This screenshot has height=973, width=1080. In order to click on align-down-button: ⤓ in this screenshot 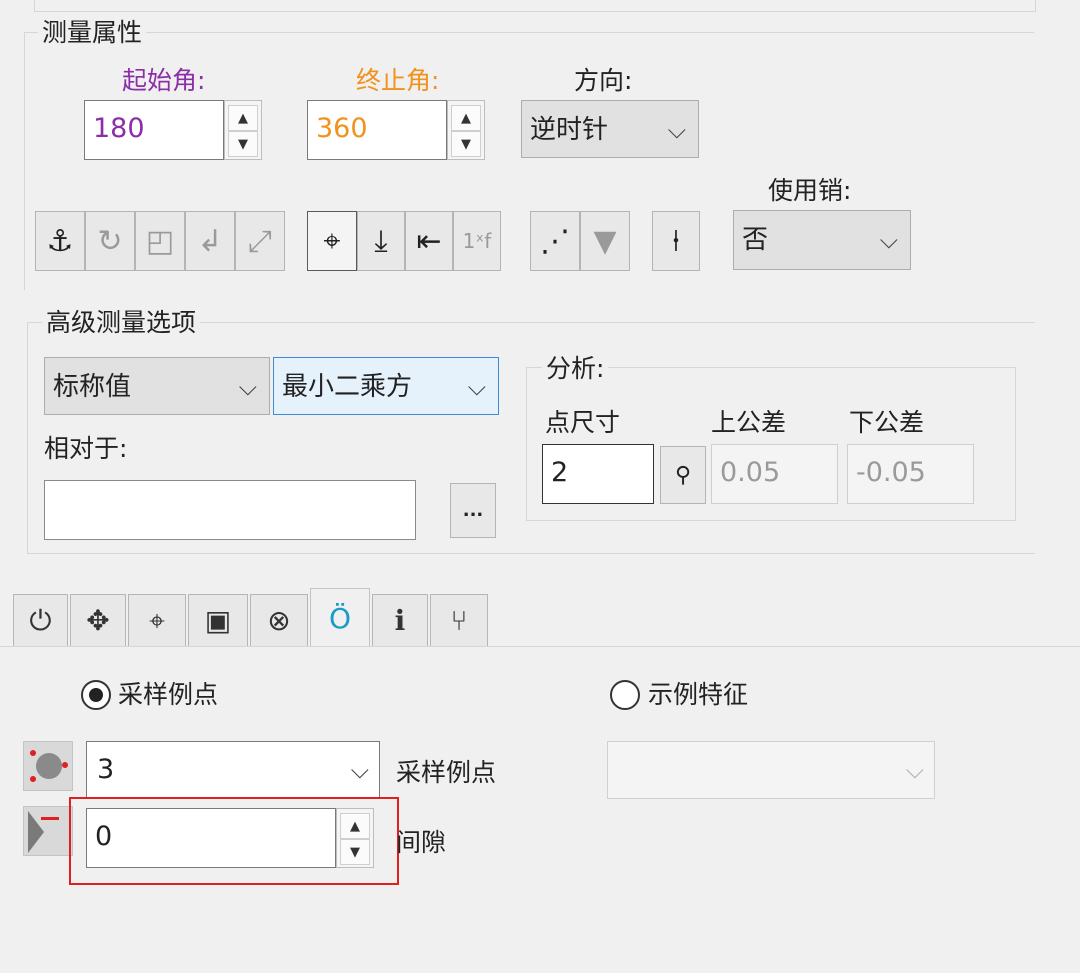, I will do `click(381, 241)`.